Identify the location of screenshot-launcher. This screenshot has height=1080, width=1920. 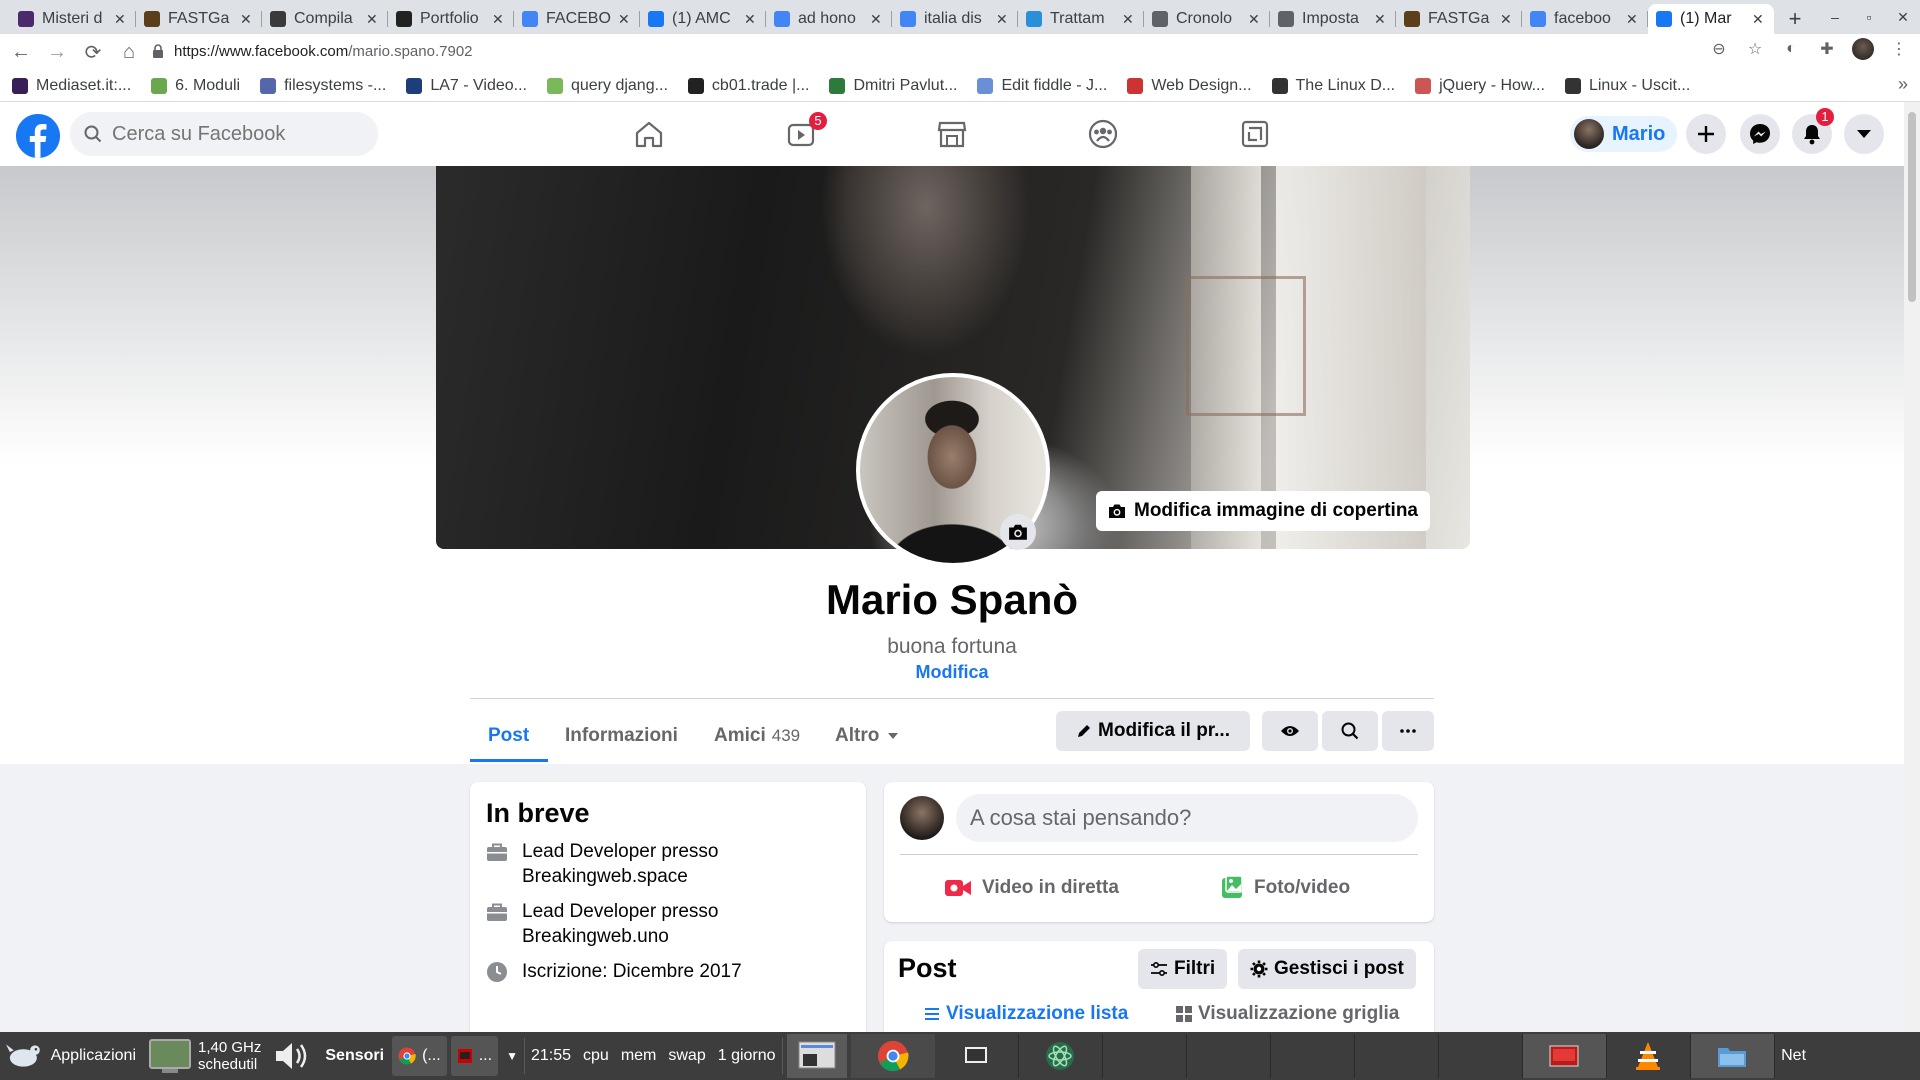
(816, 1056).